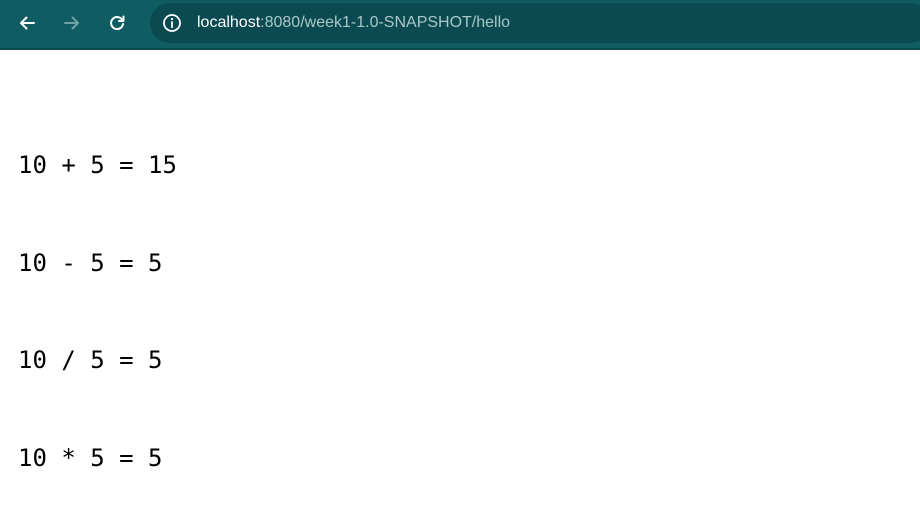 Image resolution: width=920 pixels, height=507 pixels. I want to click on info-circle-icon, so click(172, 23).